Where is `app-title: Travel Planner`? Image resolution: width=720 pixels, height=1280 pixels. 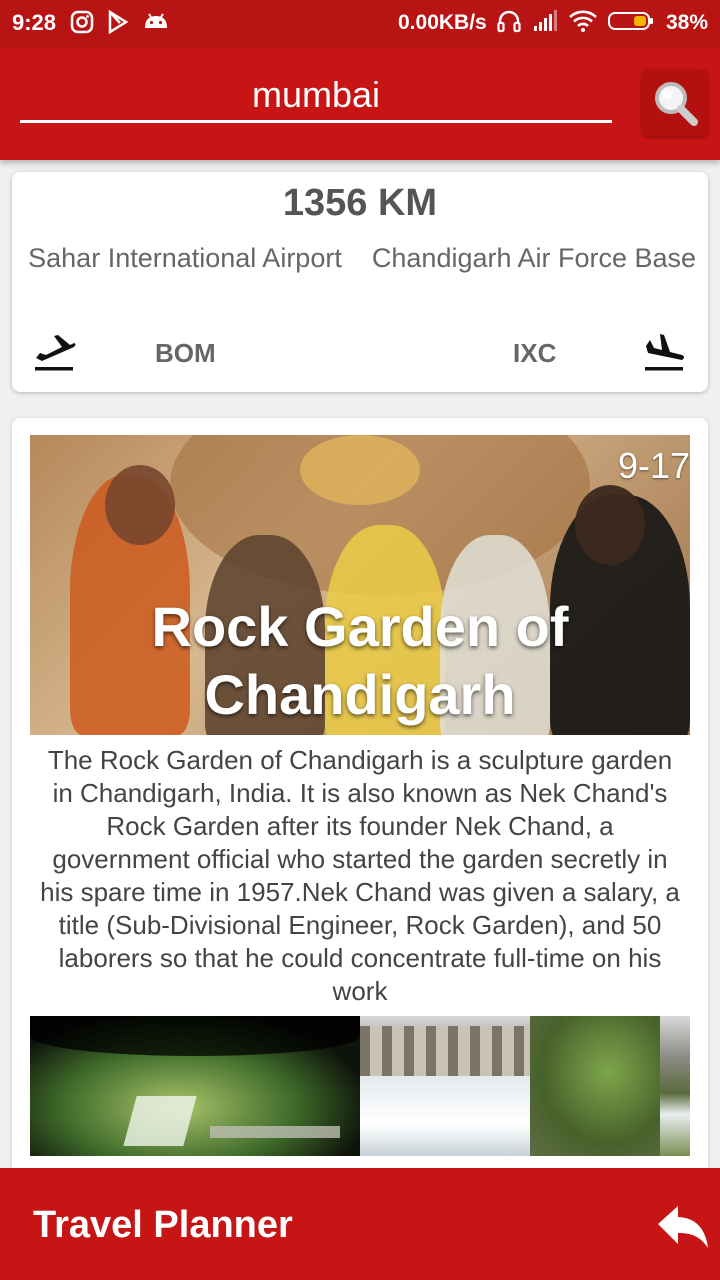
app-title: Travel Planner is located at coordinates (163, 1225).